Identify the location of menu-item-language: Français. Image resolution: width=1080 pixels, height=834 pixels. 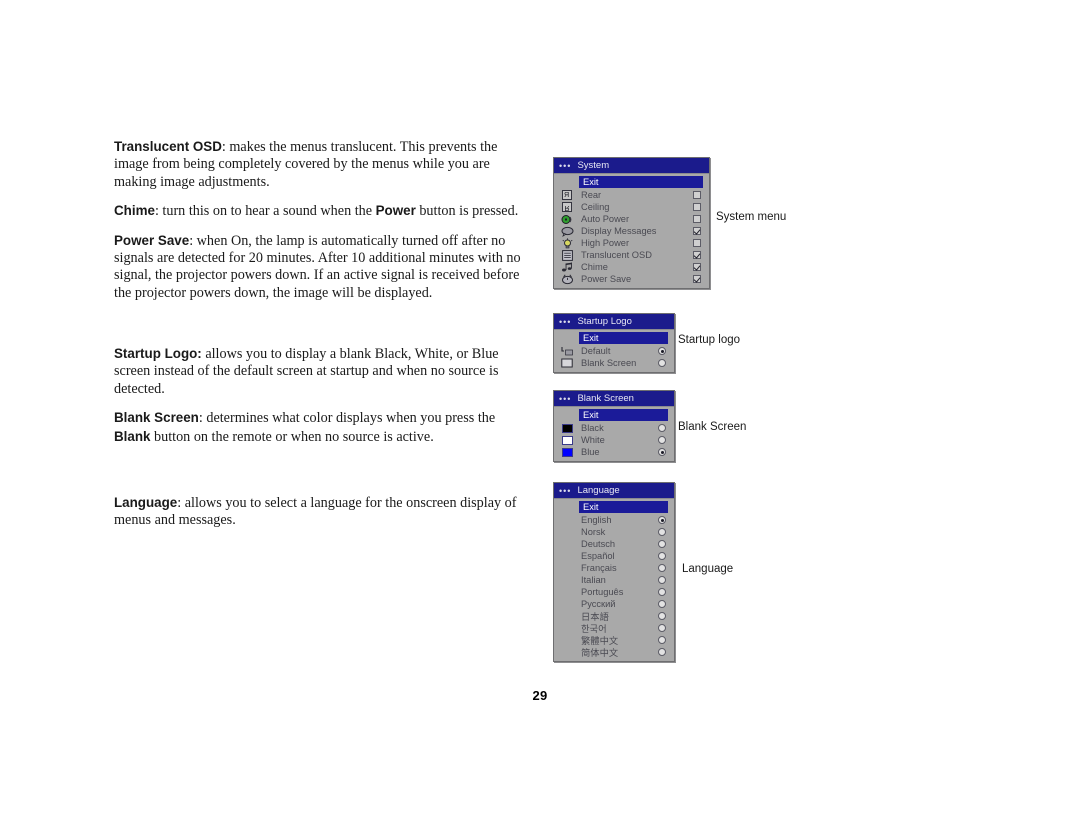
(614, 568).